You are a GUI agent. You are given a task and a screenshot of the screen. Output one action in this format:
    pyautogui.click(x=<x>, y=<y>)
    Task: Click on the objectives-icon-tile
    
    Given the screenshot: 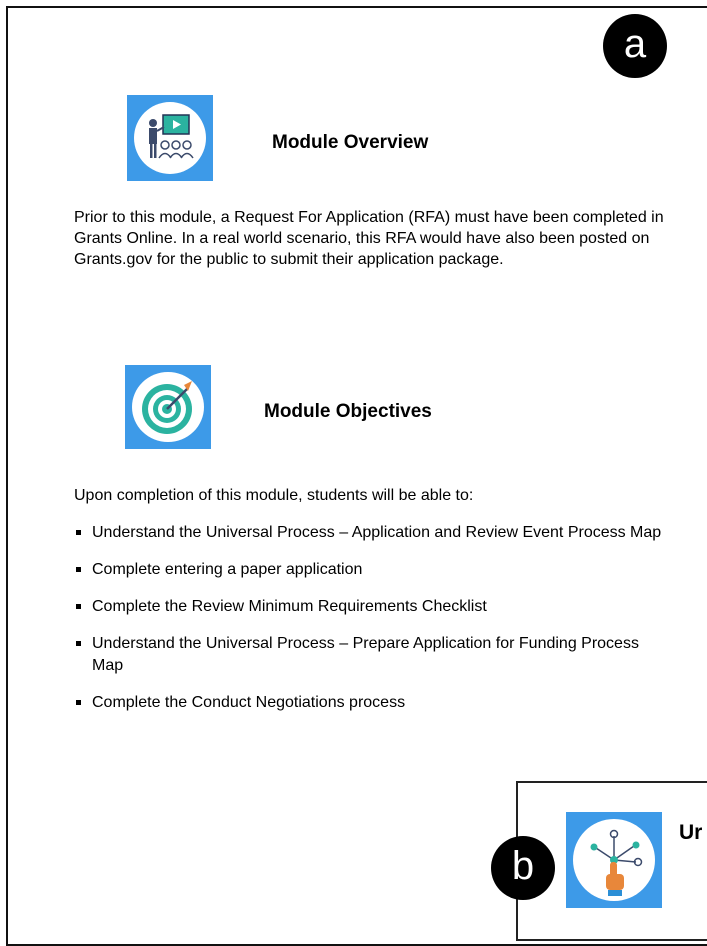 What is the action you would take?
    pyautogui.click(x=168, y=407)
    